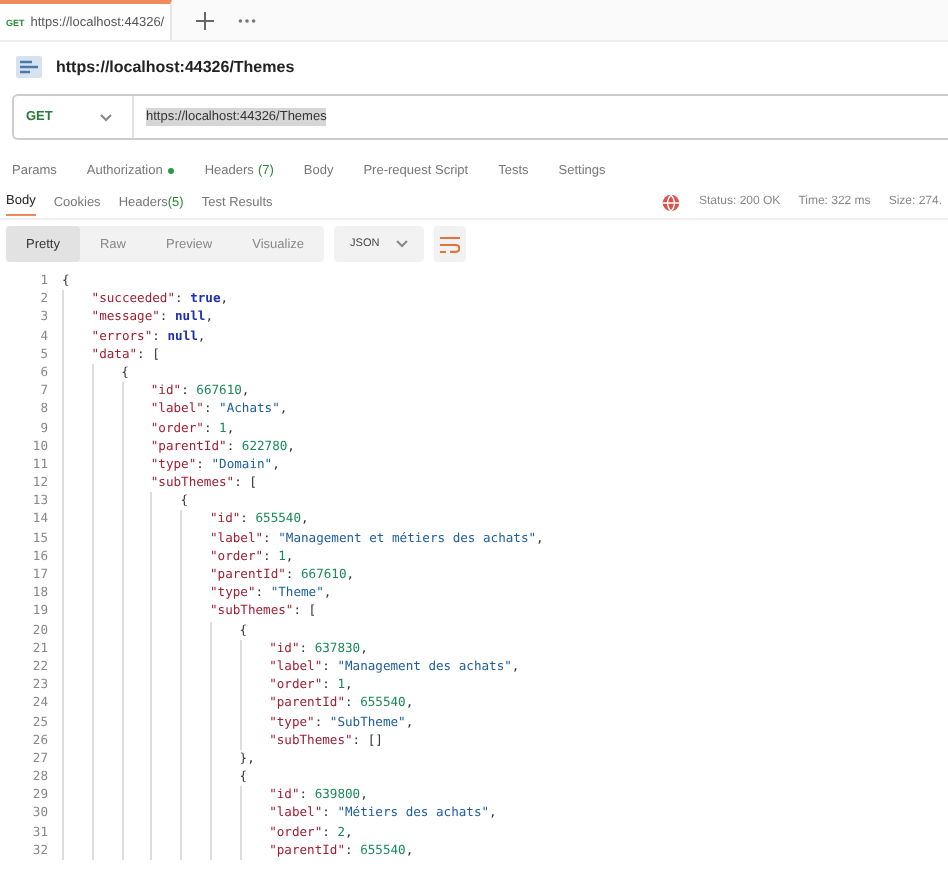 Image resolution: width=948 pixels, height=870 pixels. I want to click on wrap-lines-icon, so click(449, 244).